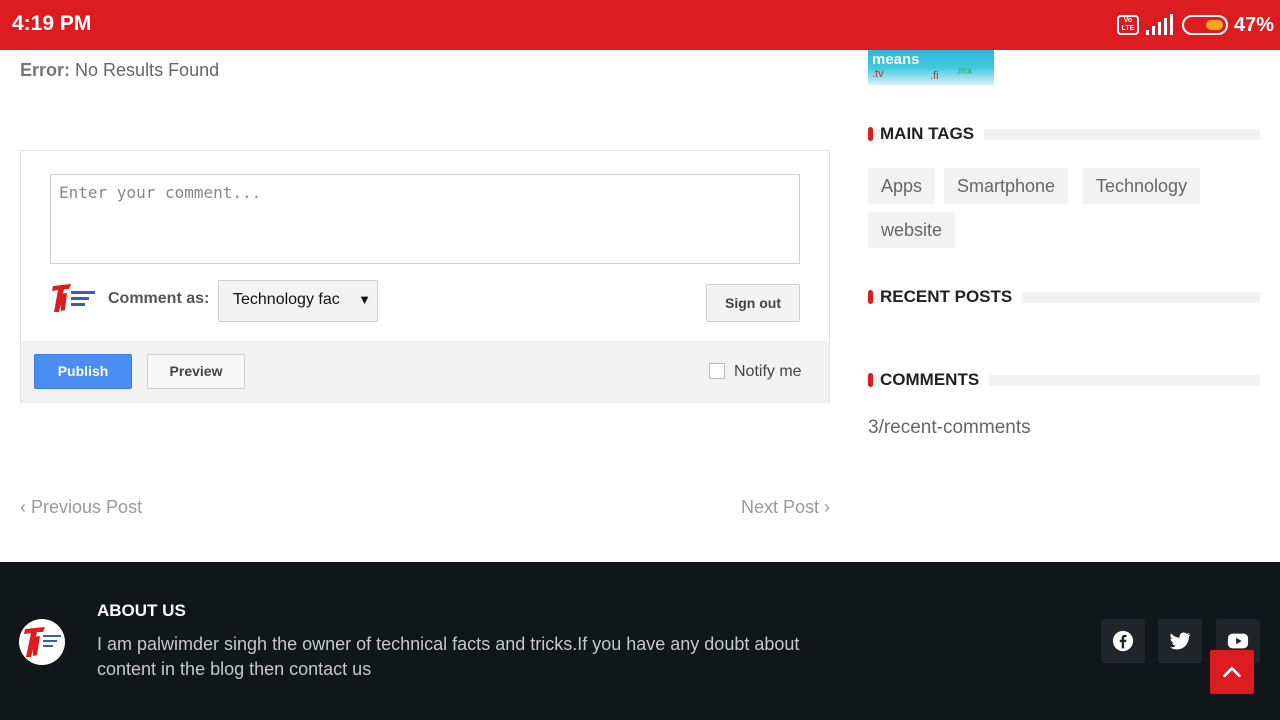  What do you see at coordinates (1142, 186) in the screenshot?
I see `tag-technology: Technology` at bounding box center [1142, 186].